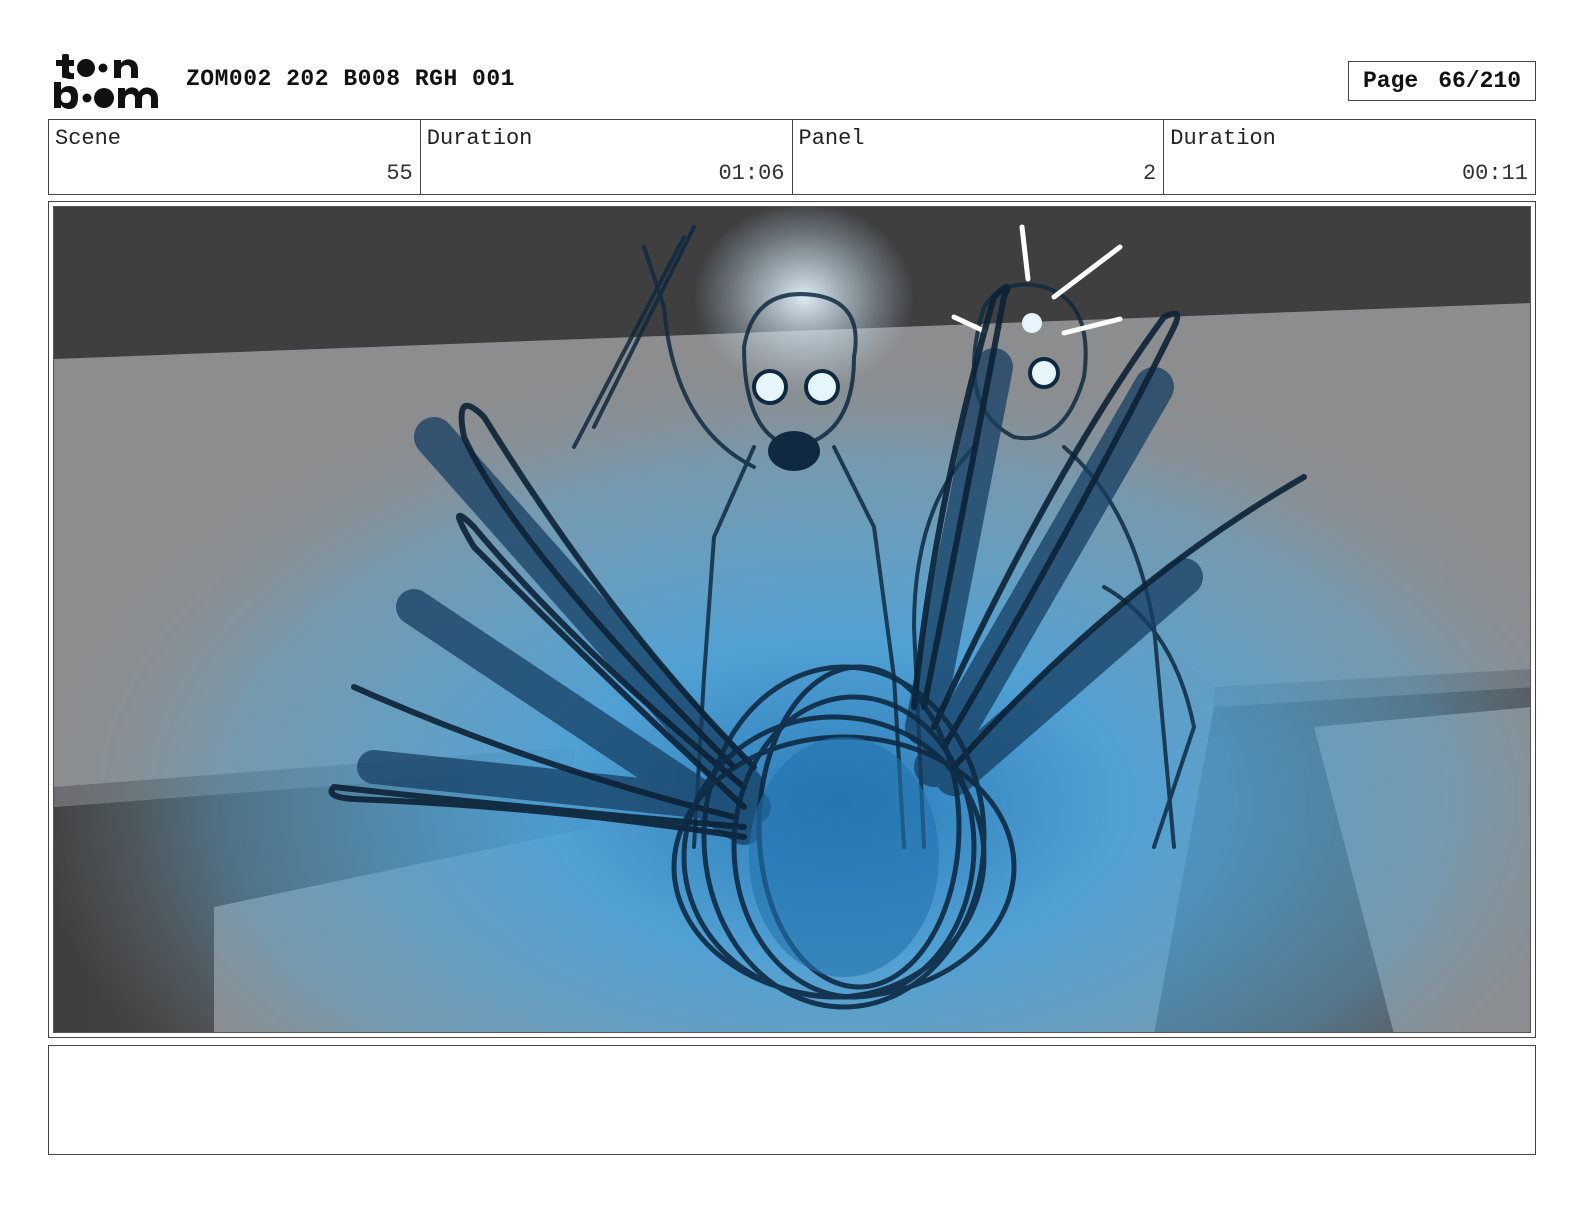 The width and height of the screenshot is (1584, 1224). Describe the element at coordinates (106, 81) in the screenshot. I see `toon-boom-logo: toonboom` at that location.